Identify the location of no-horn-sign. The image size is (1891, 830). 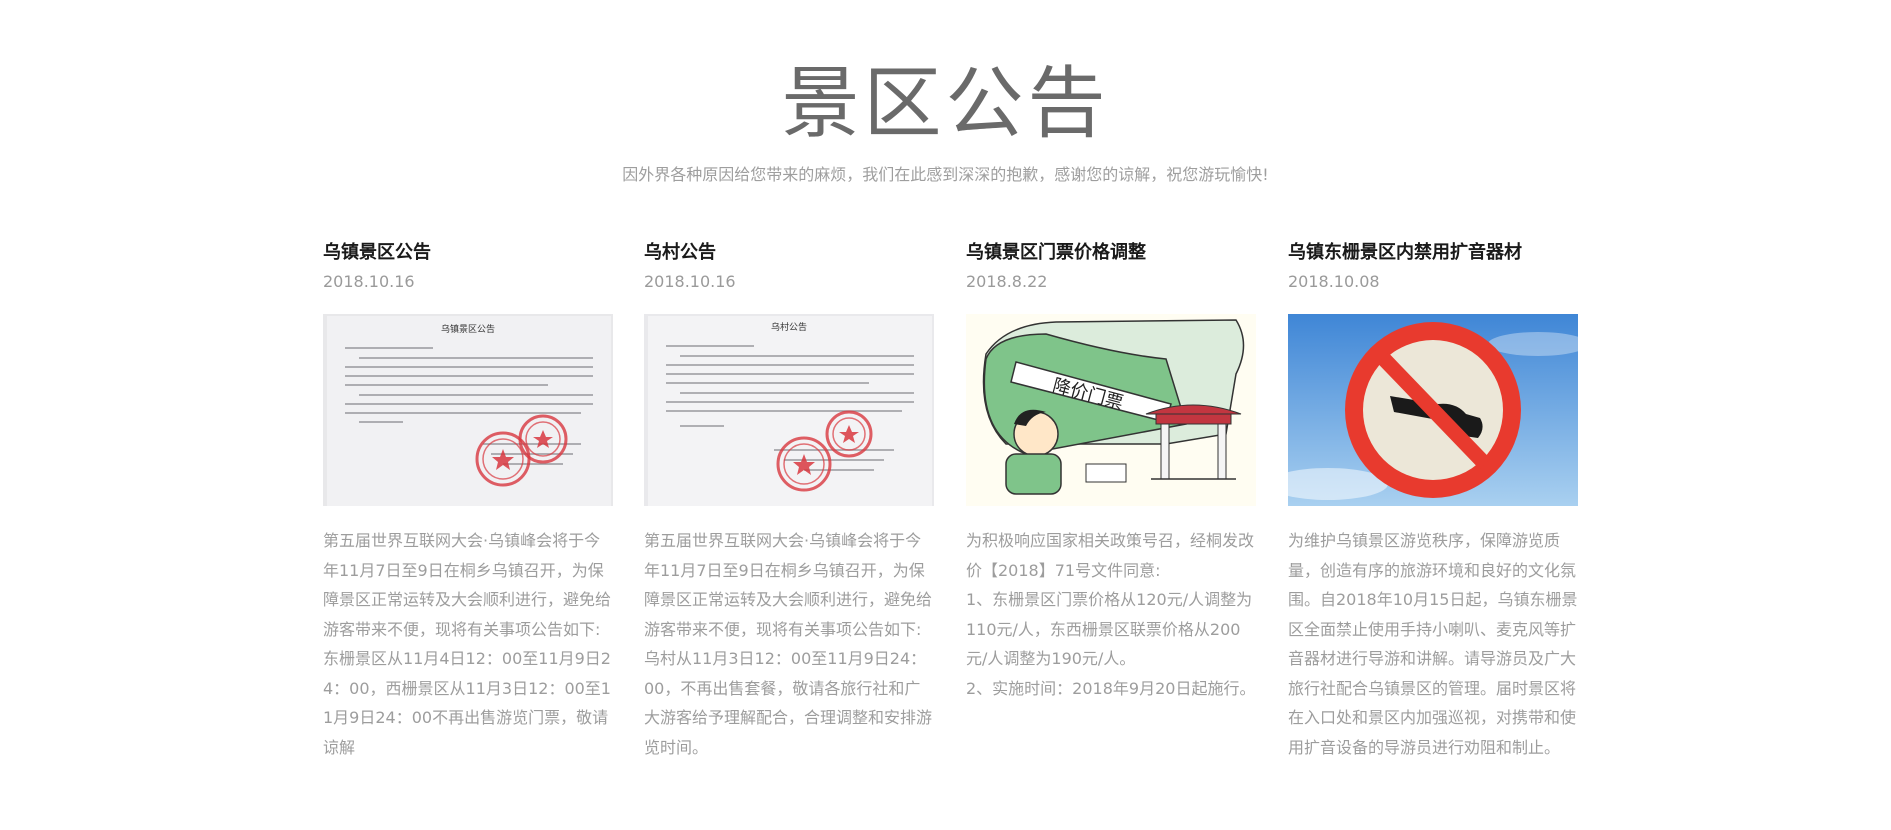
(1433, 410).